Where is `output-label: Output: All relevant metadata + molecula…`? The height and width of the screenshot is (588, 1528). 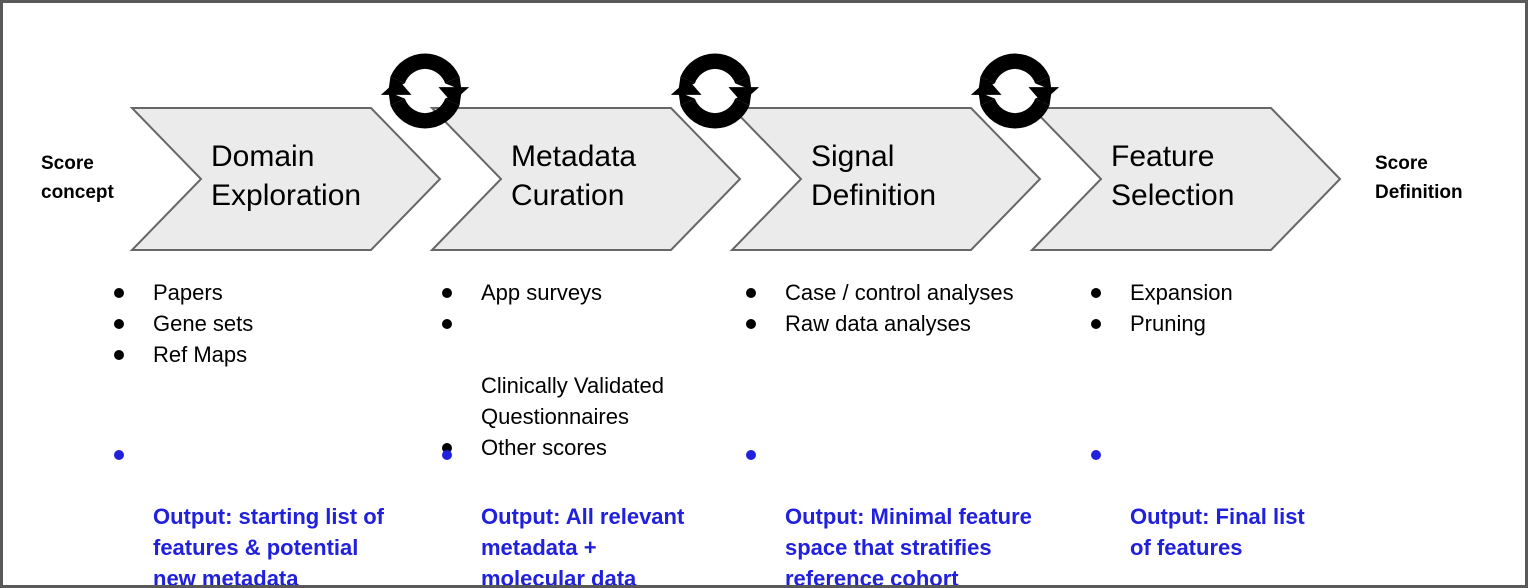
output-label: Output: All relevant metadata + molecula… is located at coordinates (583, 546).